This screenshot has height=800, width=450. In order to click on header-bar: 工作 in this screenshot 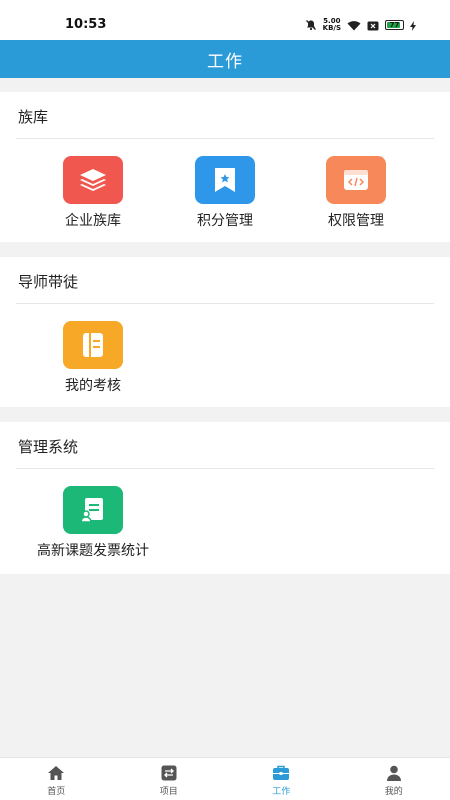, I will do `click(225, 59)`.